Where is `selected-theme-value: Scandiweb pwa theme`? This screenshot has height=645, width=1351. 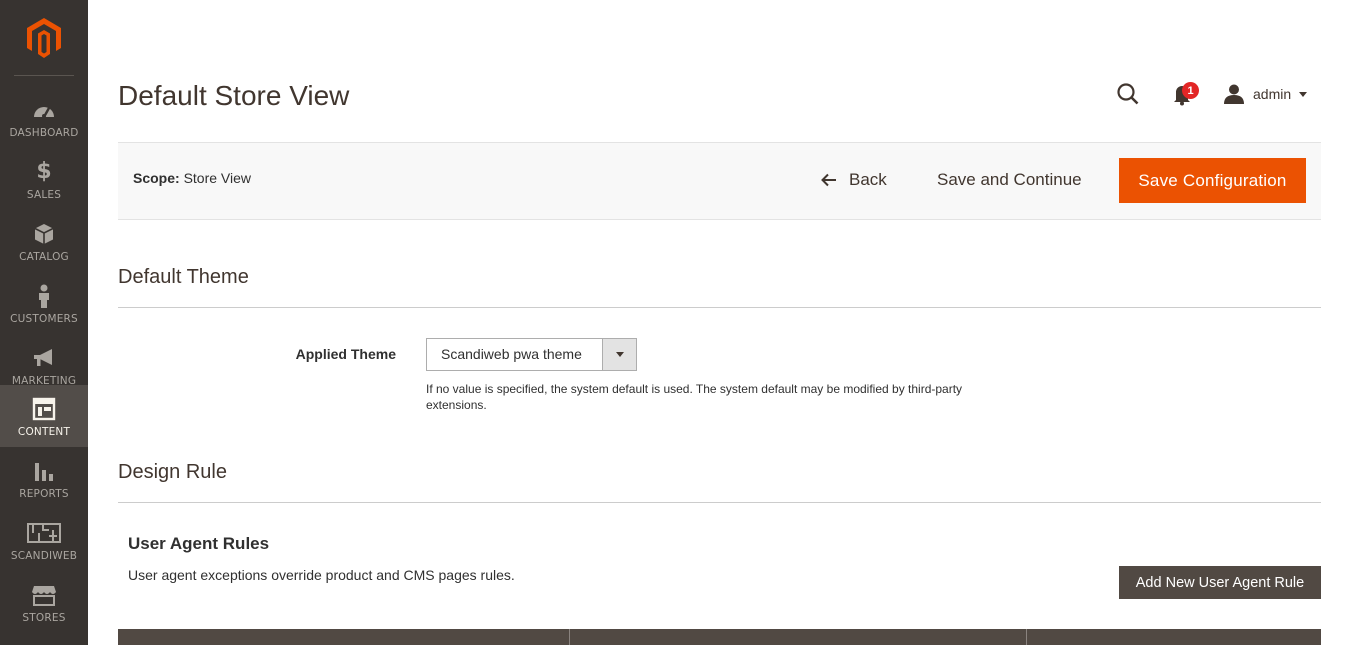
selected-theme-value: Scandiweb pwa theme is located at coordinates (511, 354).